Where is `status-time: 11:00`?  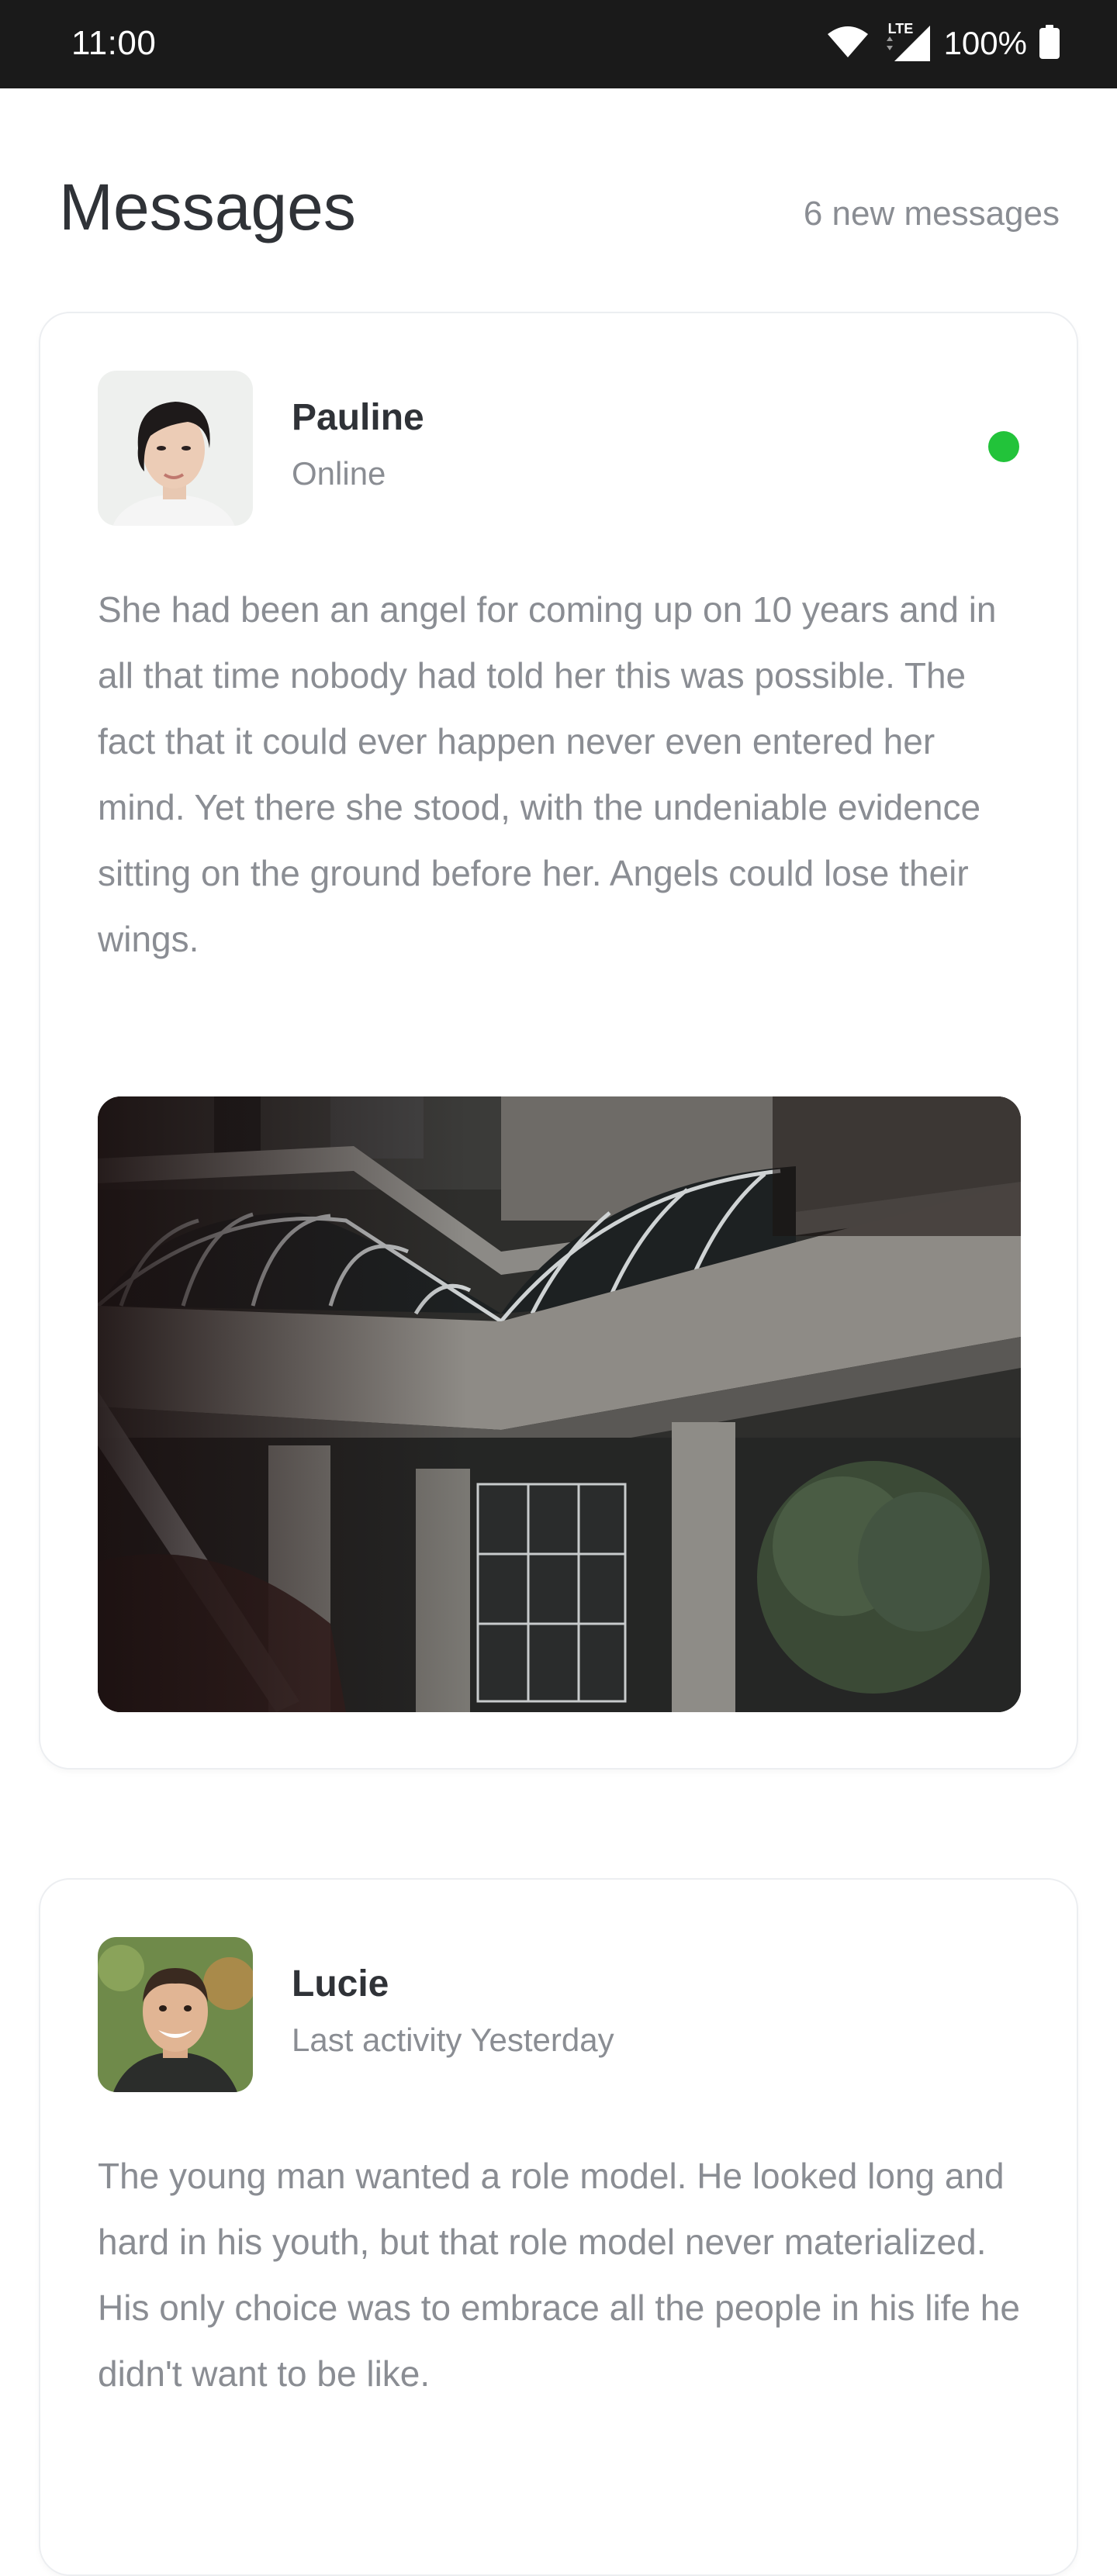 status-time: 11:00 is located at coordinates (114, 43).